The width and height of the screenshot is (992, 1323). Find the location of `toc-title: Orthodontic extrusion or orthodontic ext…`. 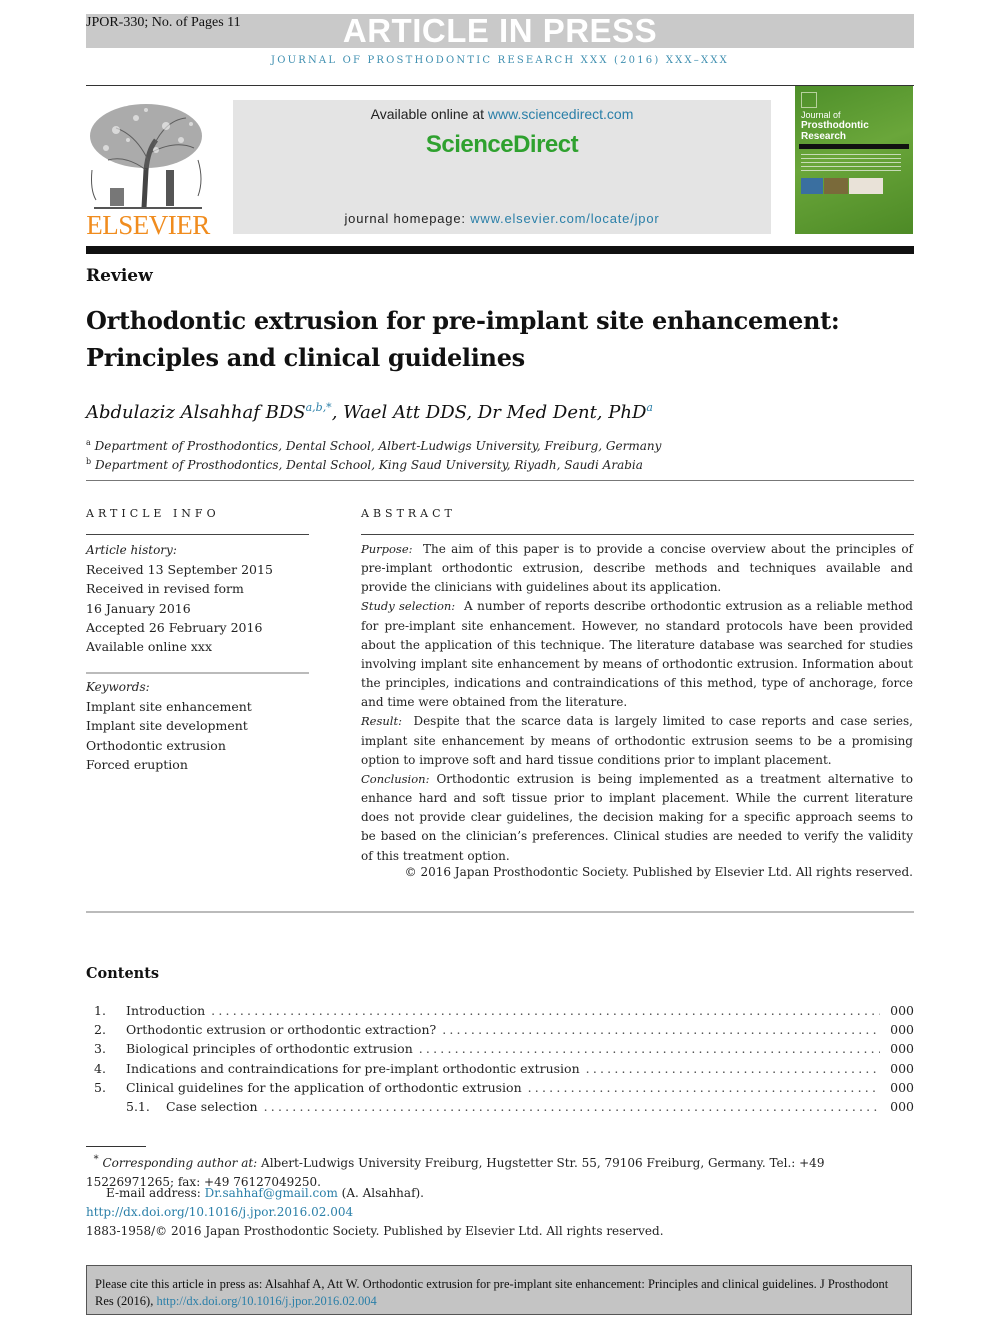

toc-title: Orthodontic extrusion or orthodontic ext… is located at coordinates (281, 1030).